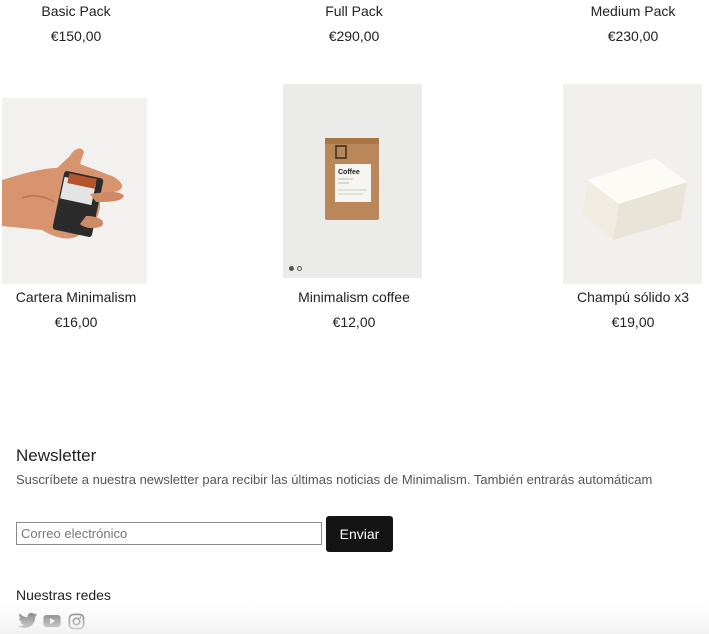 Image resolution: width=709 pixels, height=634 pixels. What do you see at coordinates (93, 11) in the screenshot?
I see `product-name-basic-pack: Basic Pack` at bounding box center [93, 11].